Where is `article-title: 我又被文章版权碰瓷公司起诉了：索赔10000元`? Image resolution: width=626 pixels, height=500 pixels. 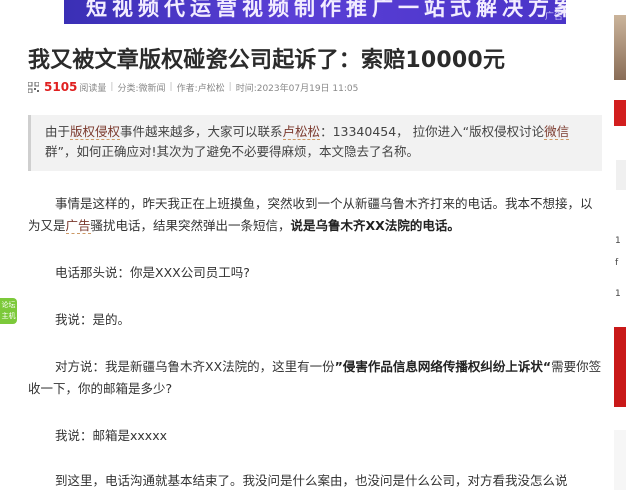 article-title: 我又被文章版权碰瓷公司起诉了：索赔10000元 is located at coordinates (267, 60).